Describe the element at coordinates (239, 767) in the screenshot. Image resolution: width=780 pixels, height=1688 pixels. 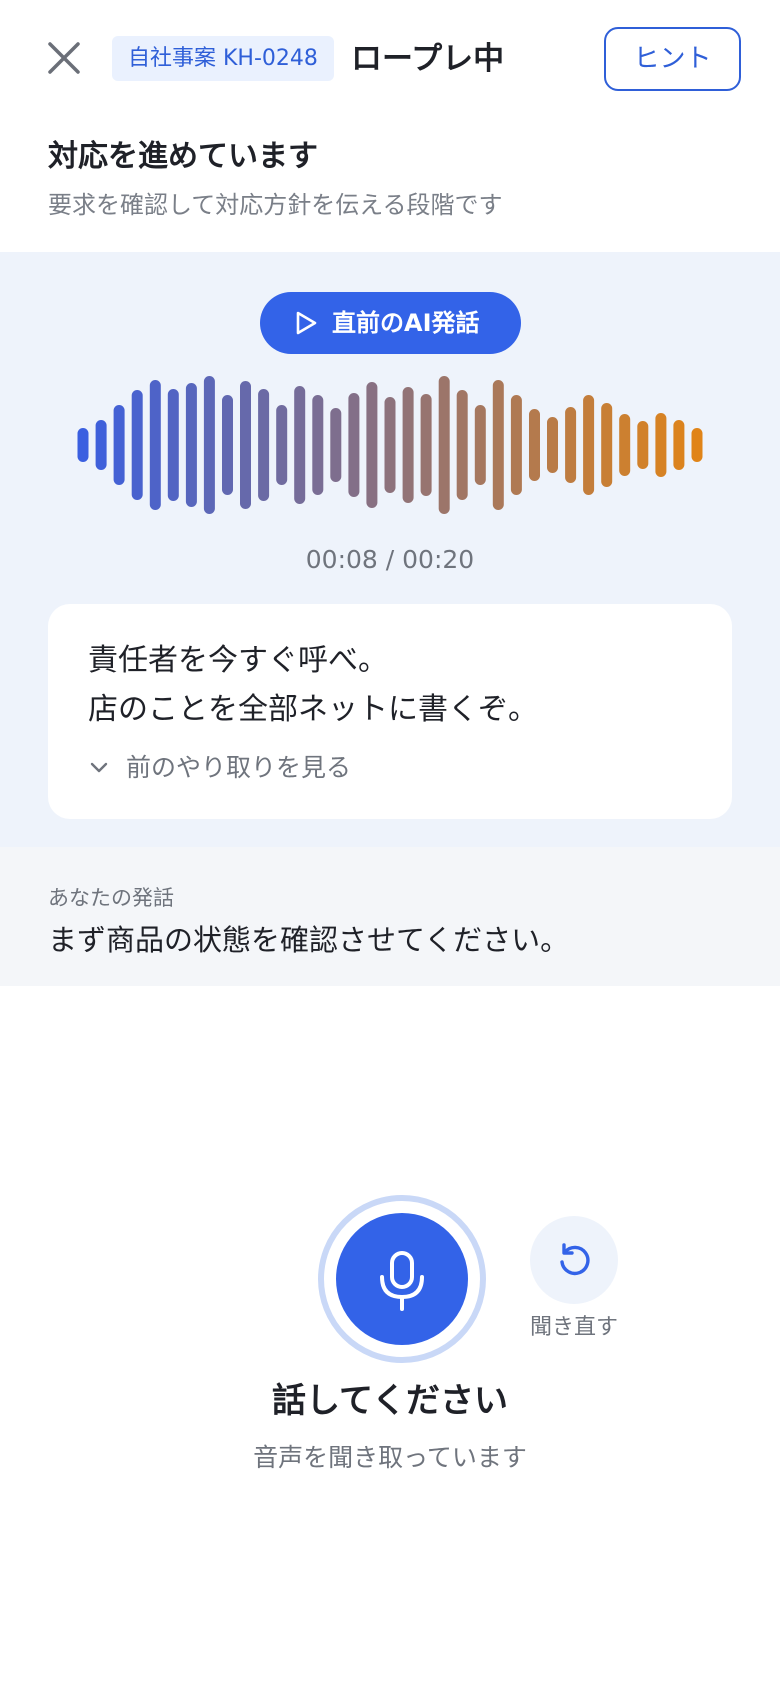
I see `previous-exchange-label: 前のやり取りを見る` at that location.